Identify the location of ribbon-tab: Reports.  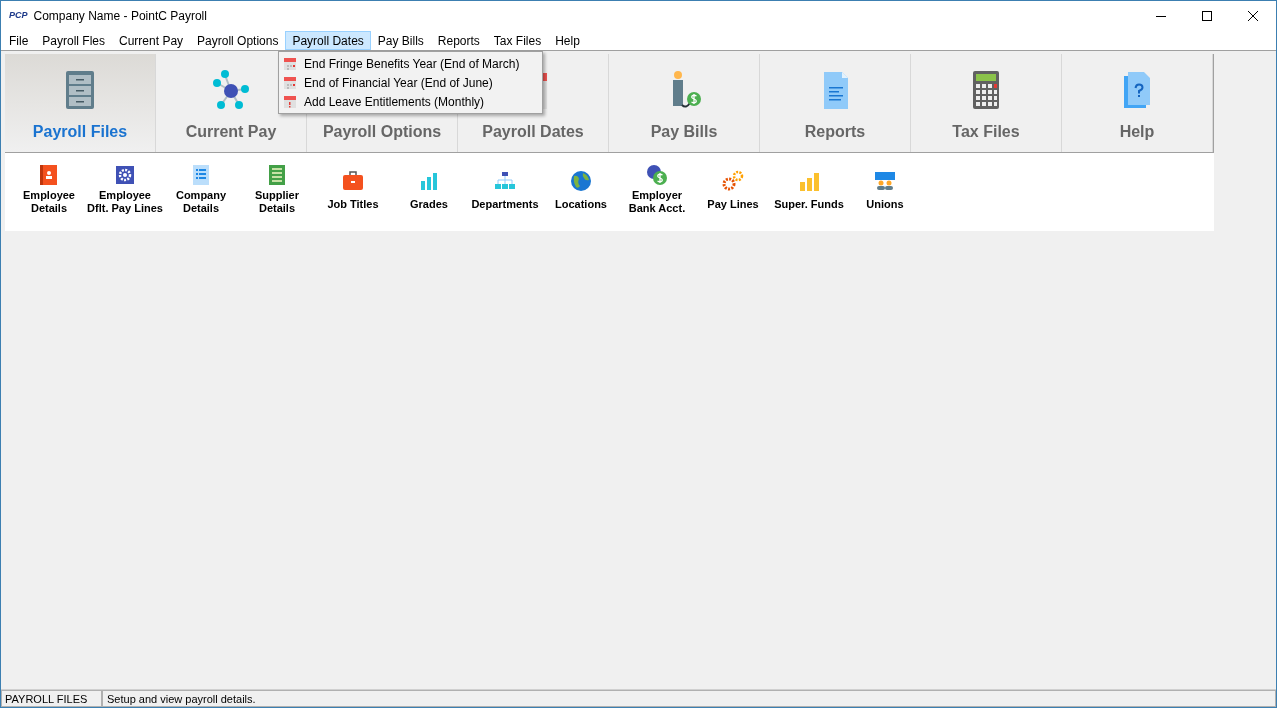
(835, 103).